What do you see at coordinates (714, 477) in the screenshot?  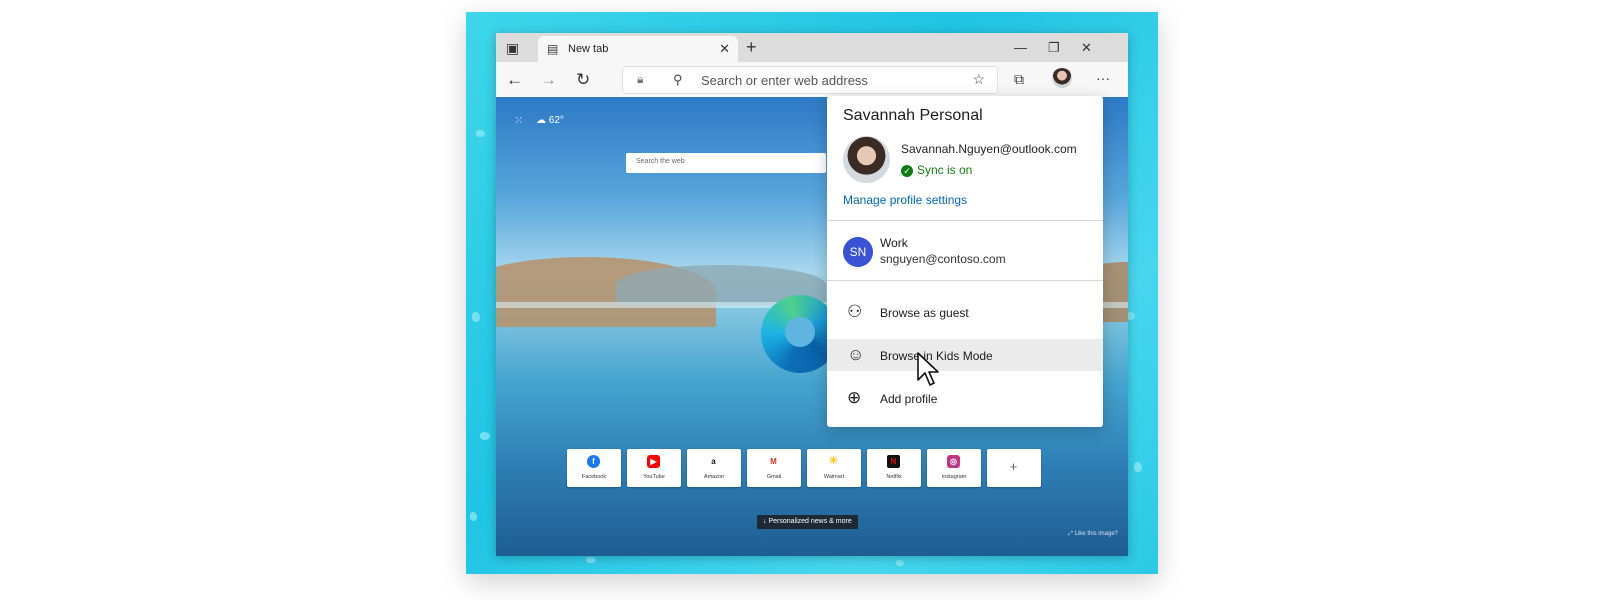 I see `quick-link-label: Amazon` at bounding box center [714, 477].